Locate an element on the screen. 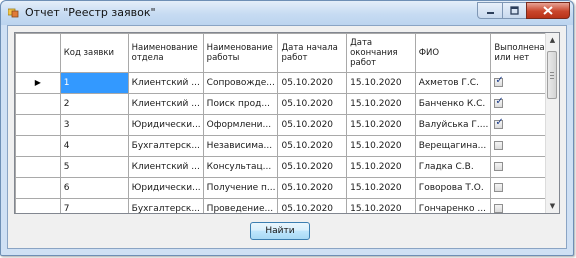 Image resolution: width=576 pixels, height=258 pixels. app-icon is located at coordinates (13, 13).